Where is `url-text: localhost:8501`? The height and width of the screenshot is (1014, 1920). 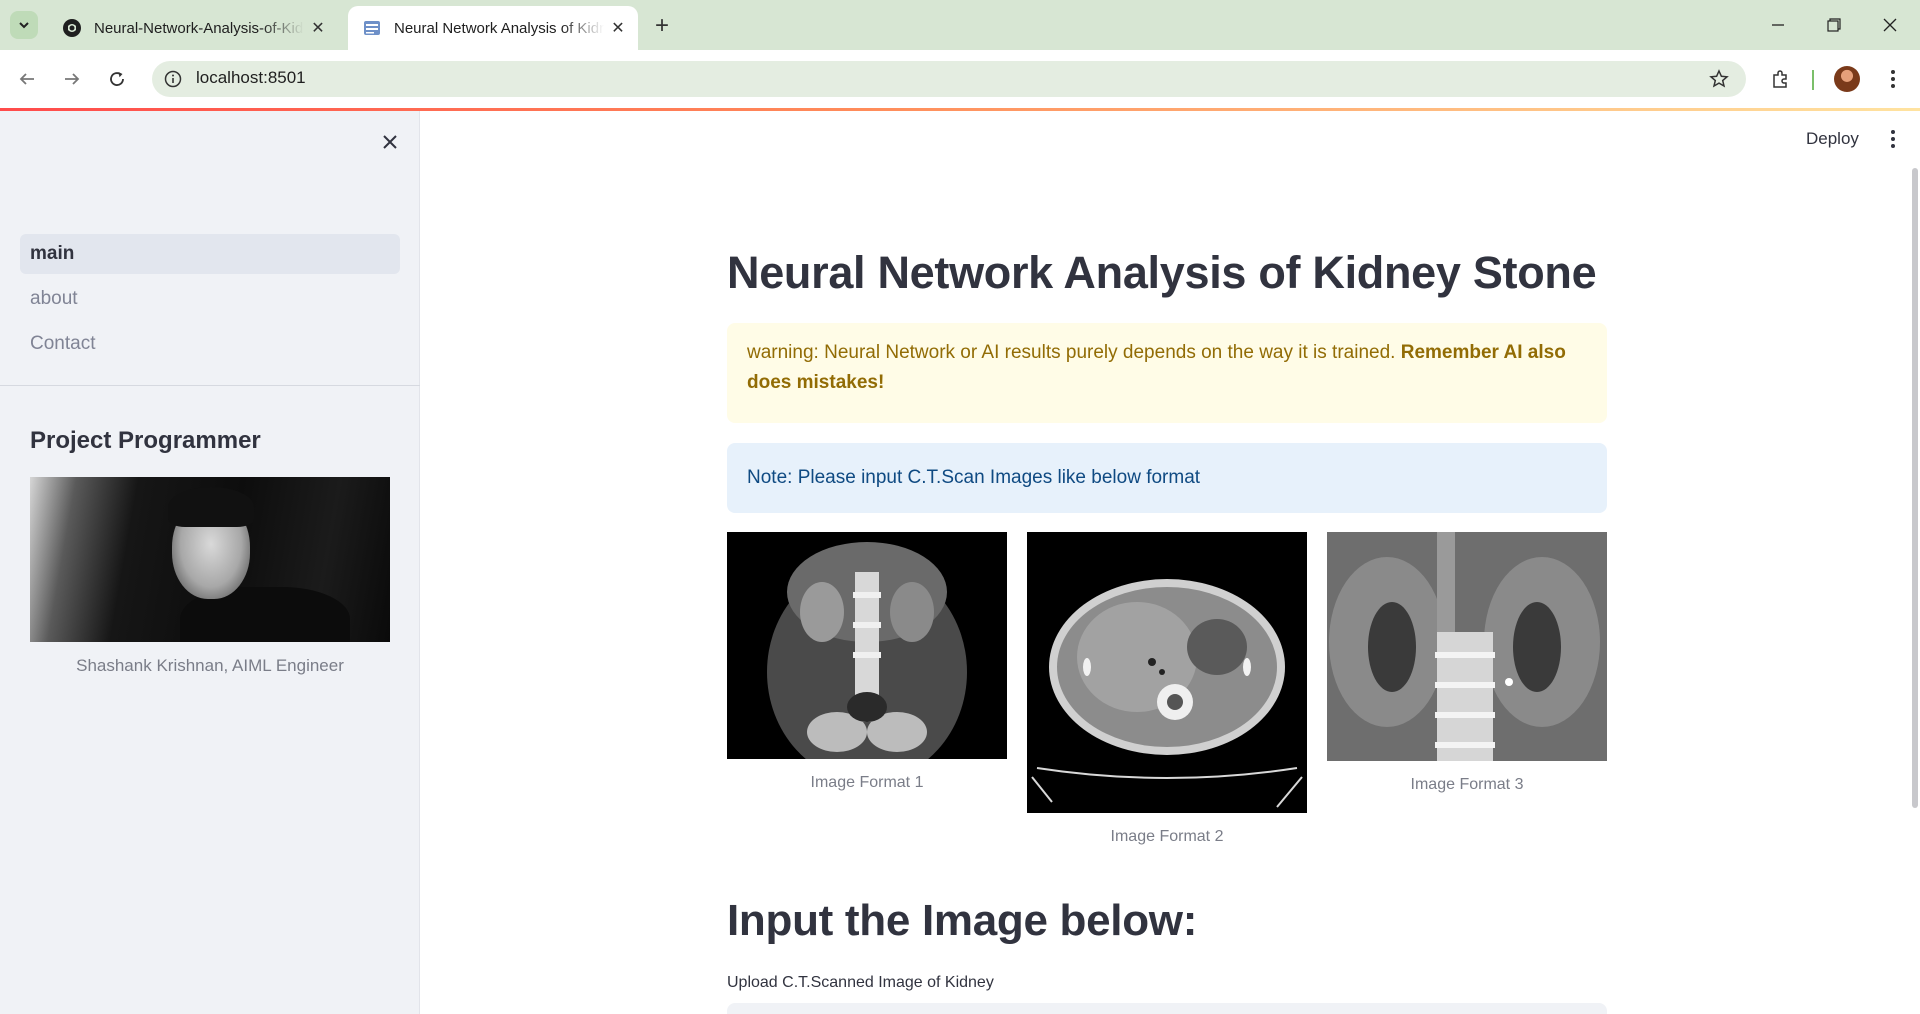
url-text: localhost:8501 is located at coordinates (251, 78).